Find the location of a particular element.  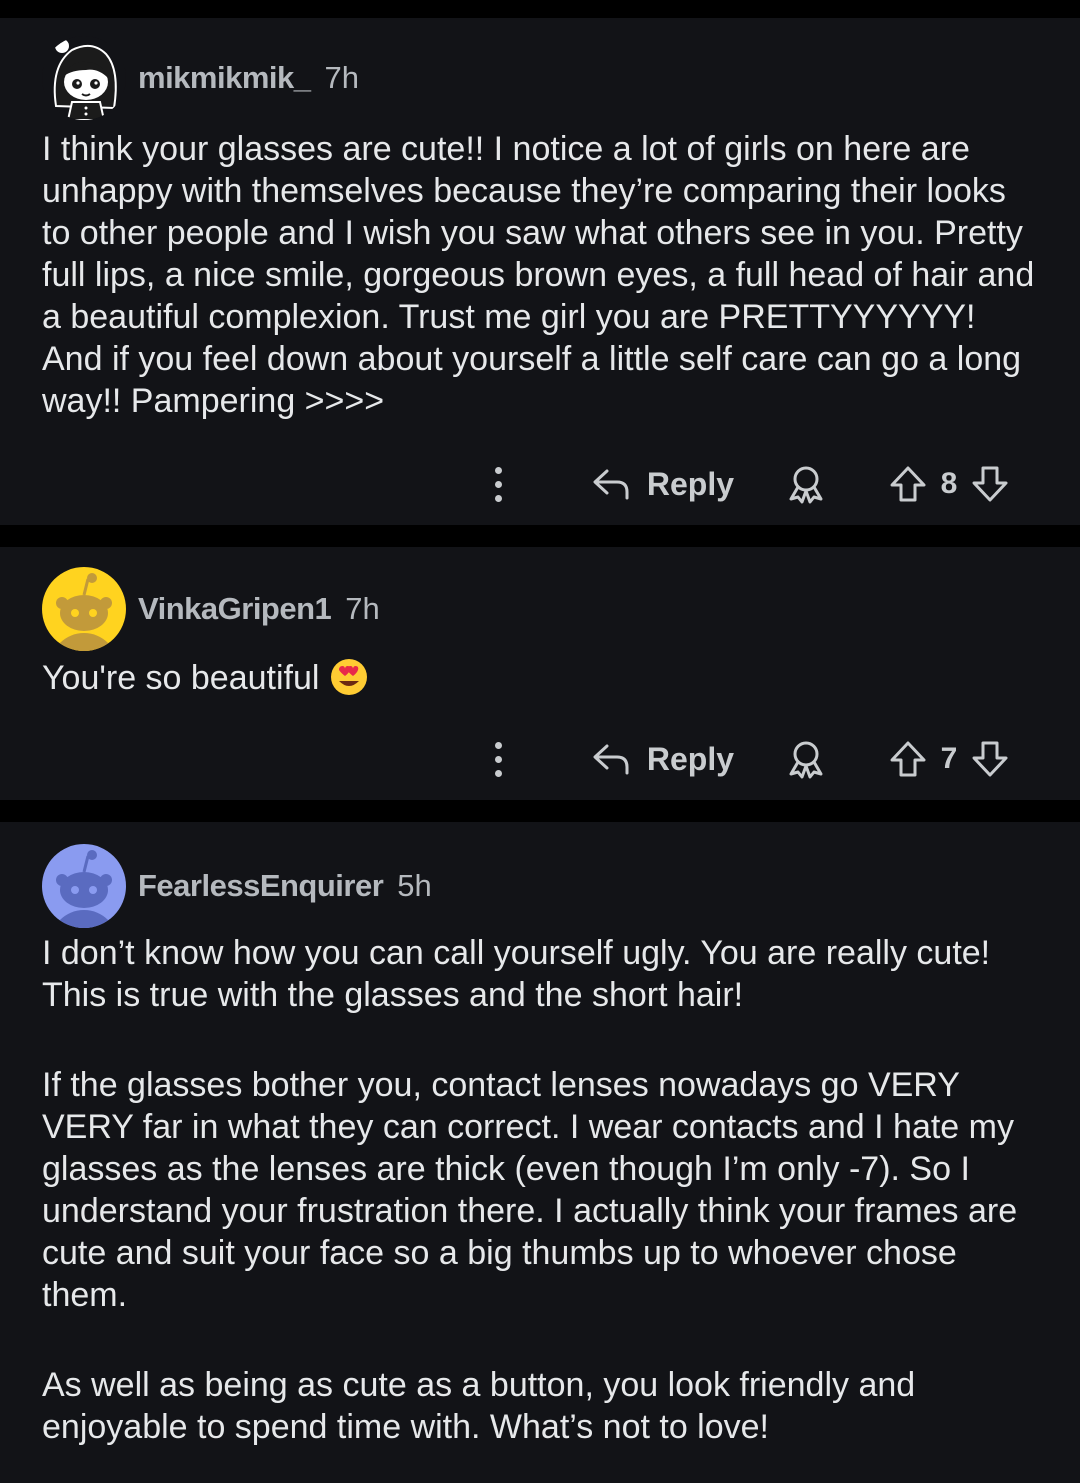

comment-actions: Reply 7 is located at coordinates (744, 759).